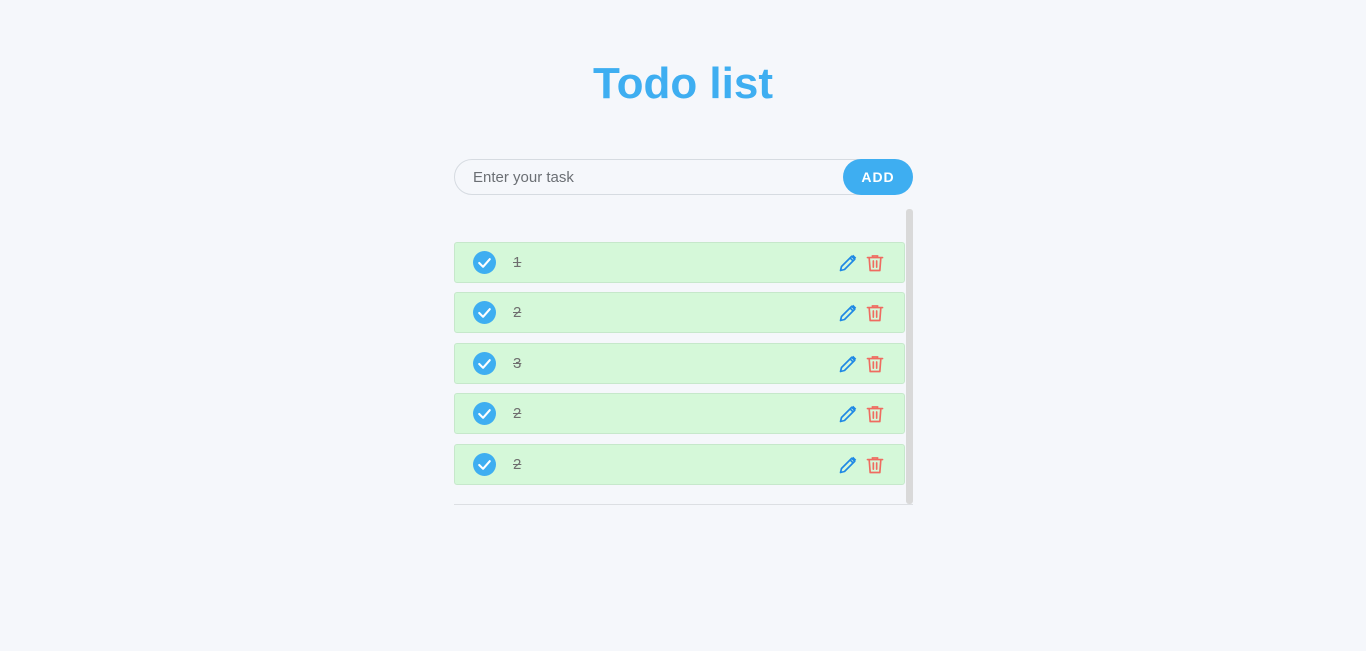 This screenshot has height=651, width=1366. What do you see at coordinates (517, 363) in the screenshot?
I see `task-text: 3` at bounding box center [517, 363].